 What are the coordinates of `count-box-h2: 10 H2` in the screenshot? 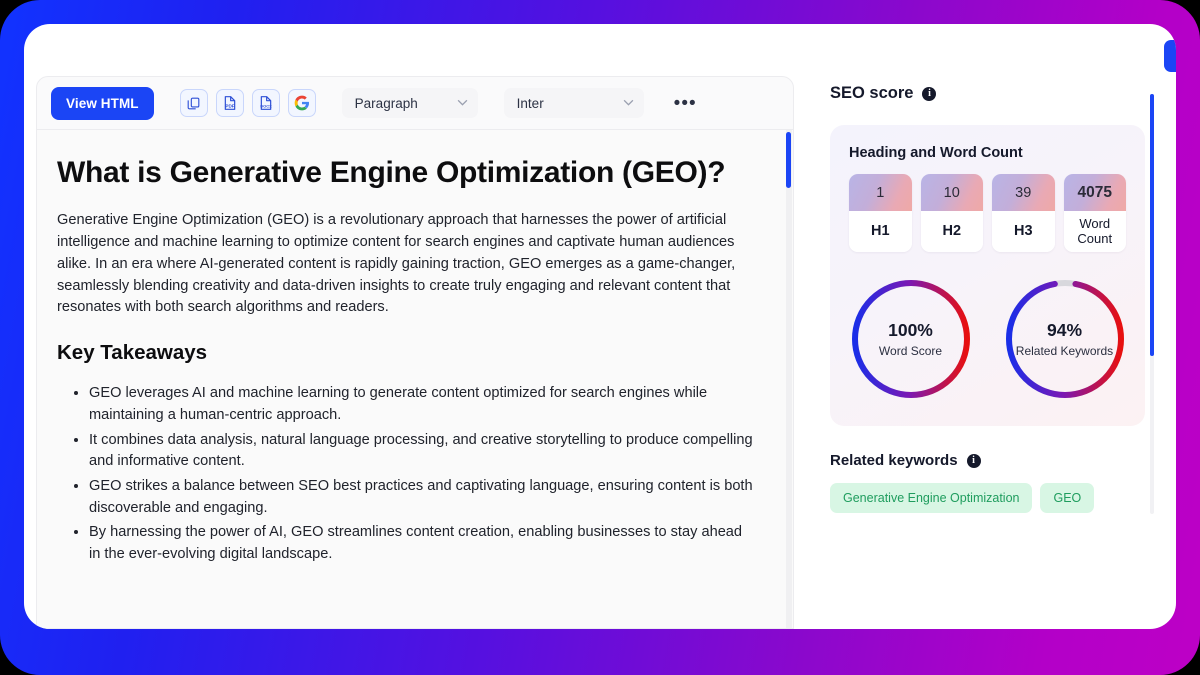 It's located at (951, 213).